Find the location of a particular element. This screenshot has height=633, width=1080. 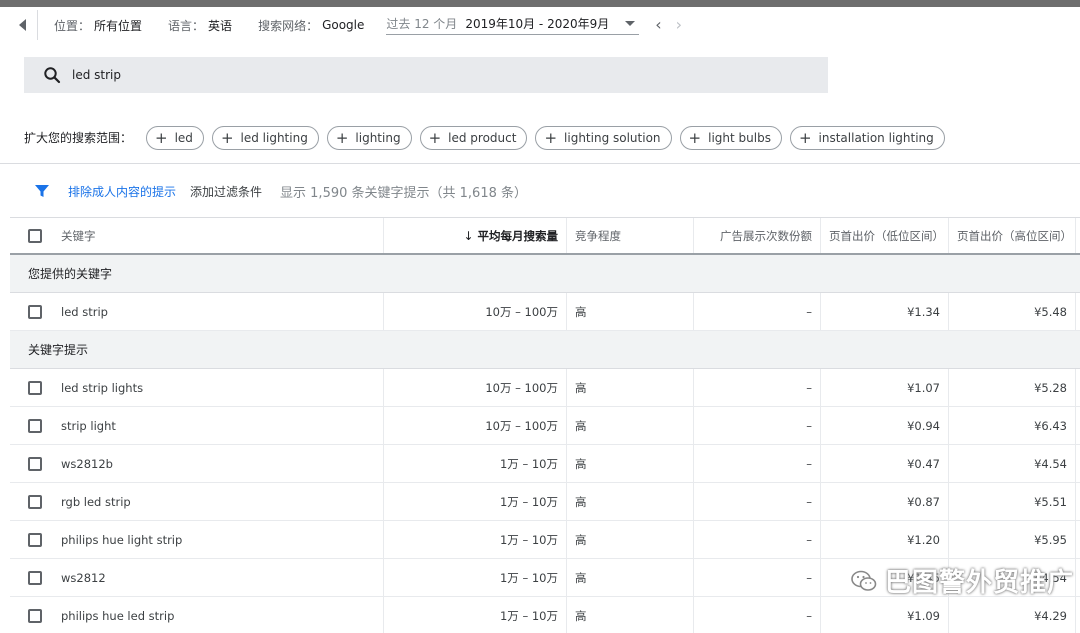

location-label: 位置： is located at coordinates (72, 25).